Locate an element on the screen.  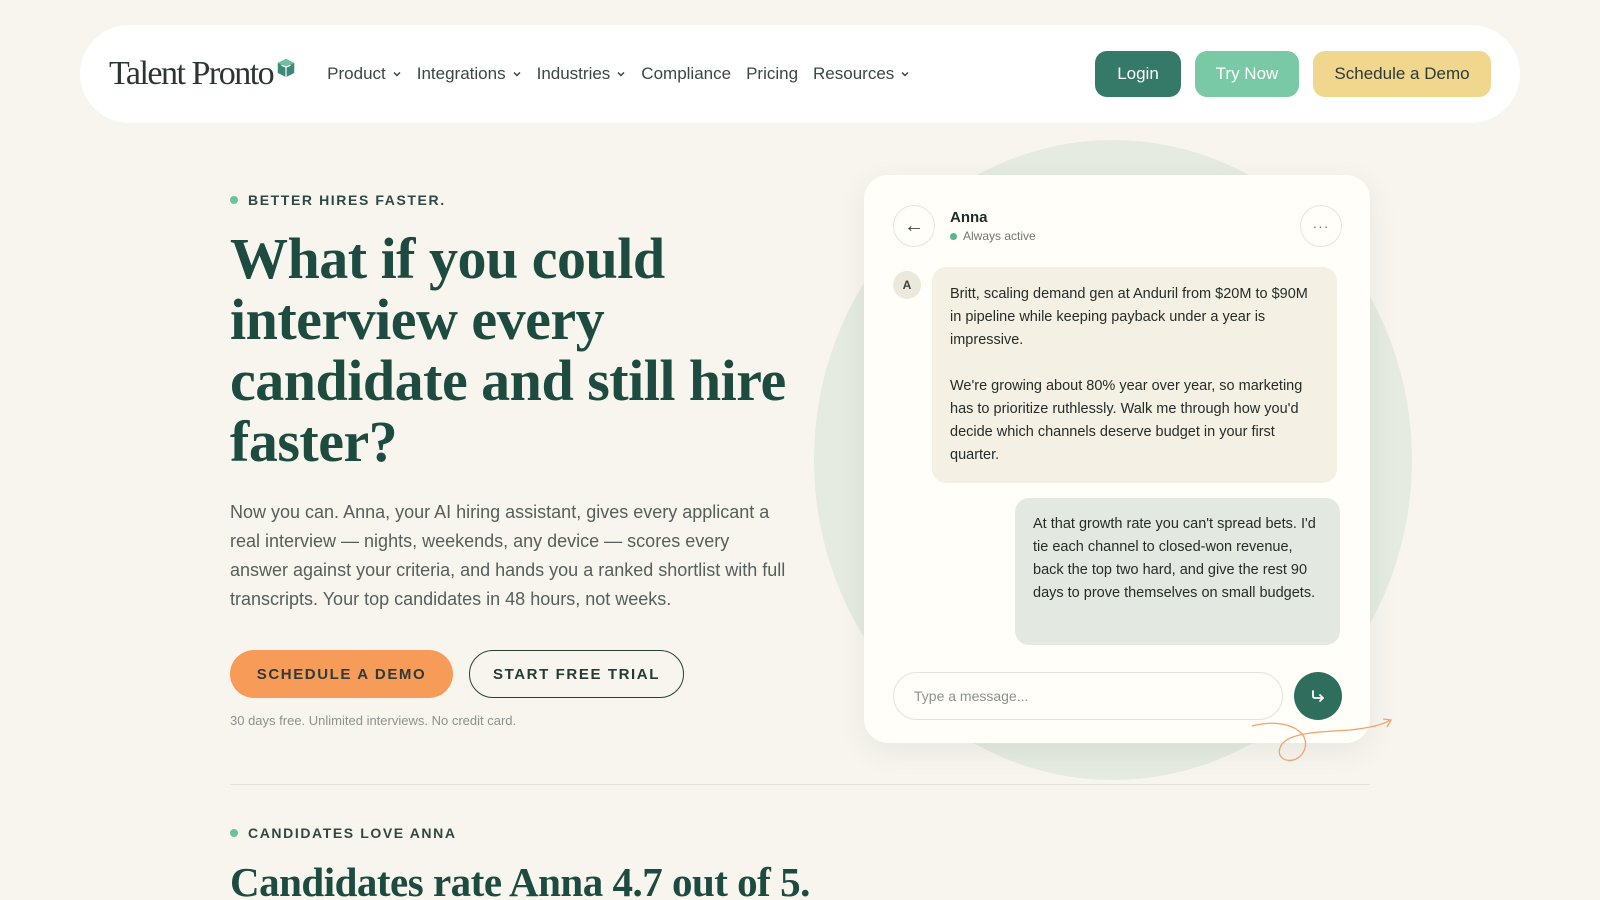
brand-logo: Talent Pronto is located at coordinates (203, 74).